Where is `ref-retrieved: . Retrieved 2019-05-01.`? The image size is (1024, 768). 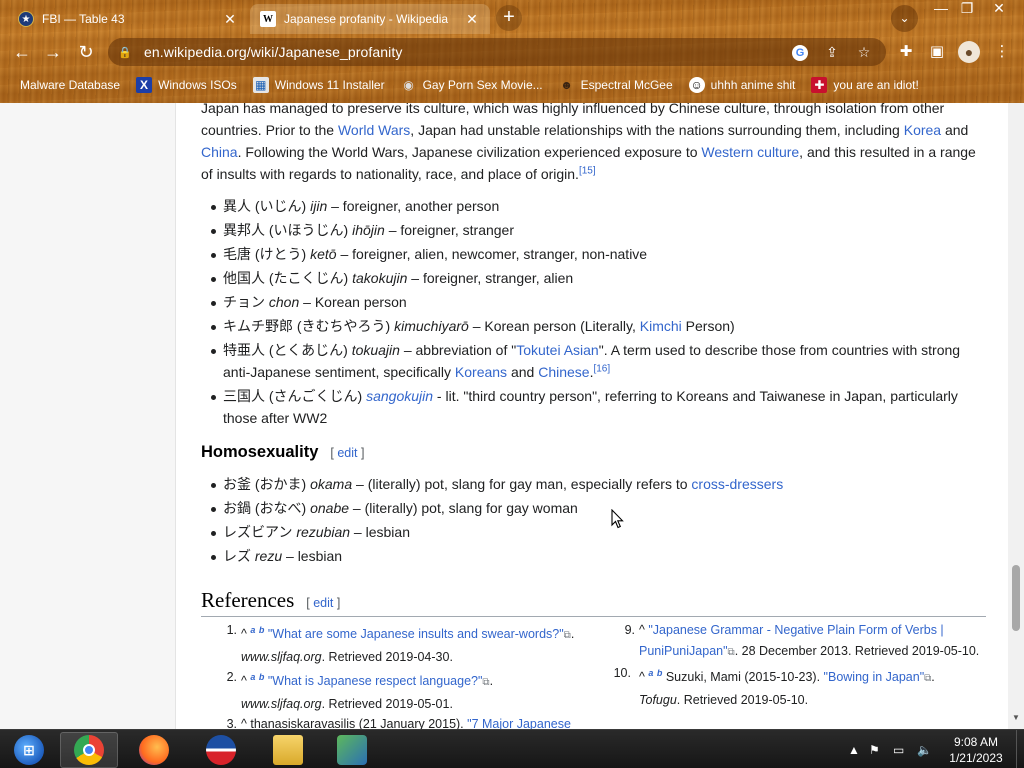 ref-retrieved: . Retrieved 2019-05-01. is located at coordinates (387, 703).